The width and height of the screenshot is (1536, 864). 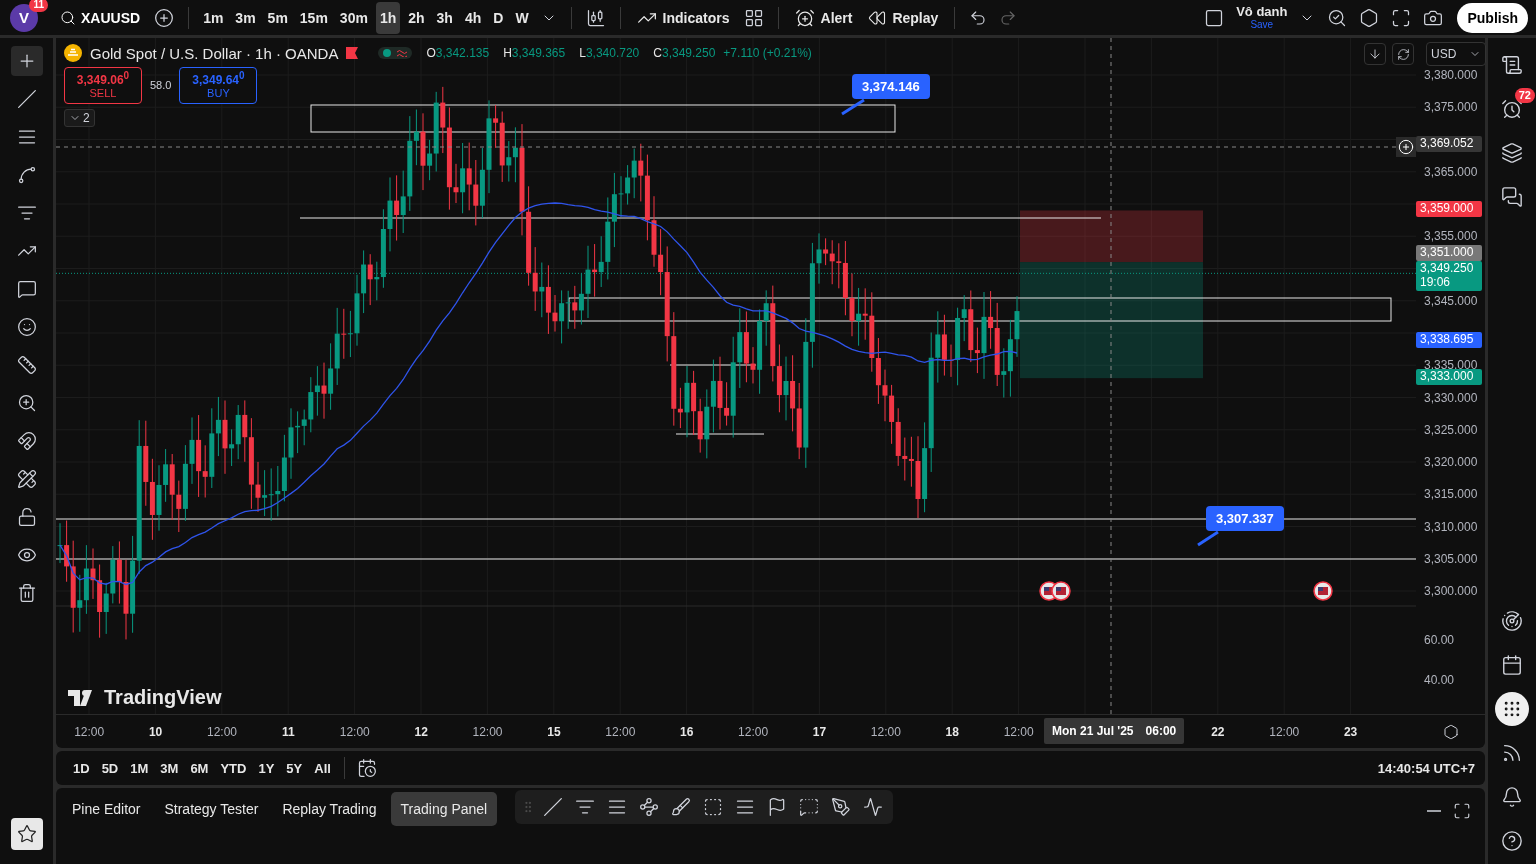 I want to click on publish-button: Publish, so click(x=1492, y=17).